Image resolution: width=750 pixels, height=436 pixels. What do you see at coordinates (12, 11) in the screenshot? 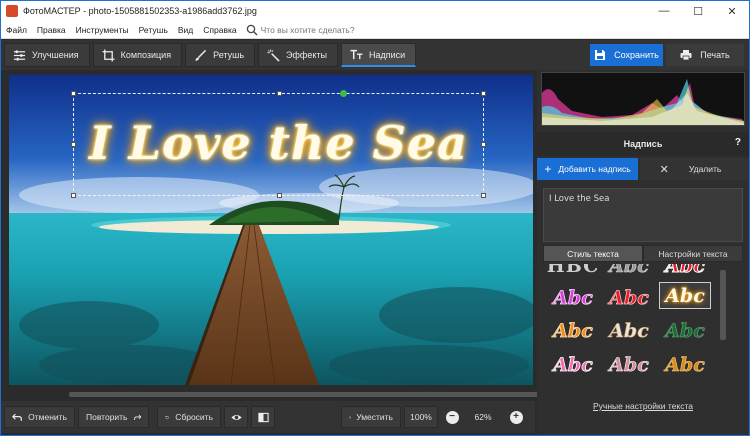
I see `app-logo-icon` at bounding box center [12, 11].